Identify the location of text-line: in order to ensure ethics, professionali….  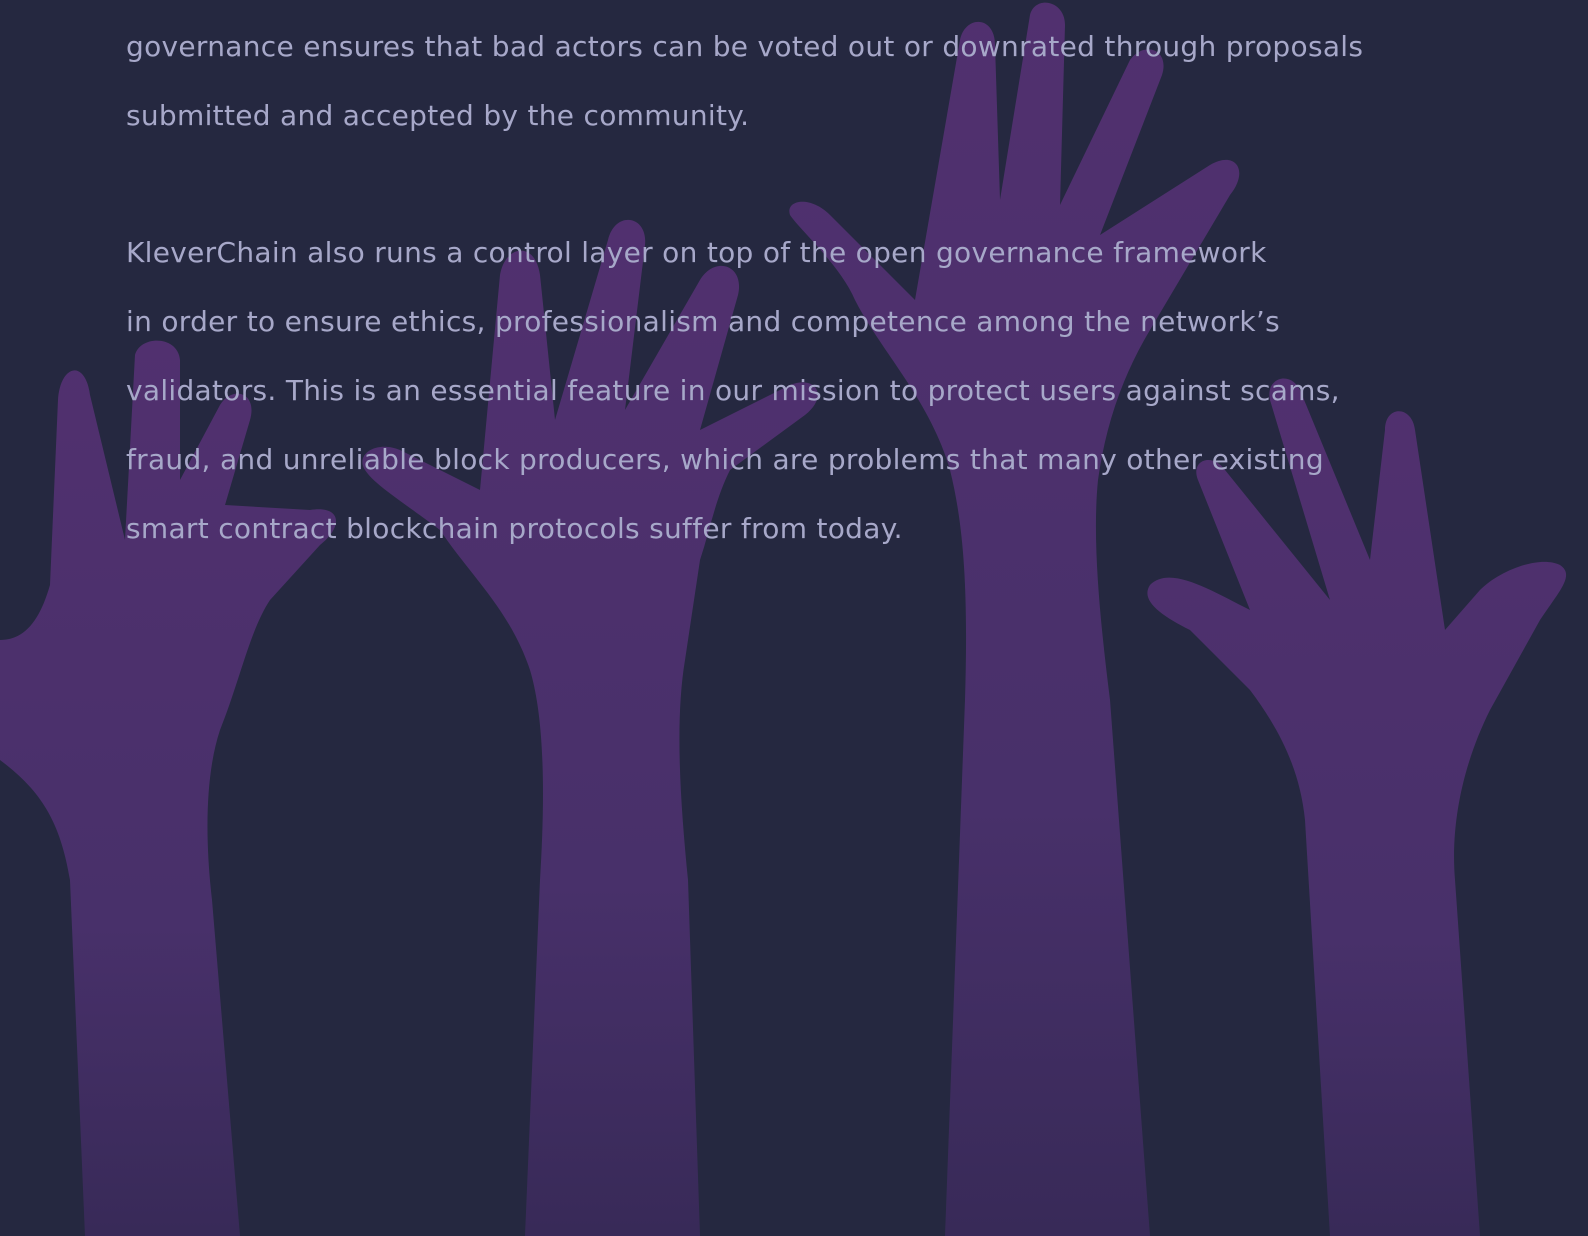
(703, 321).